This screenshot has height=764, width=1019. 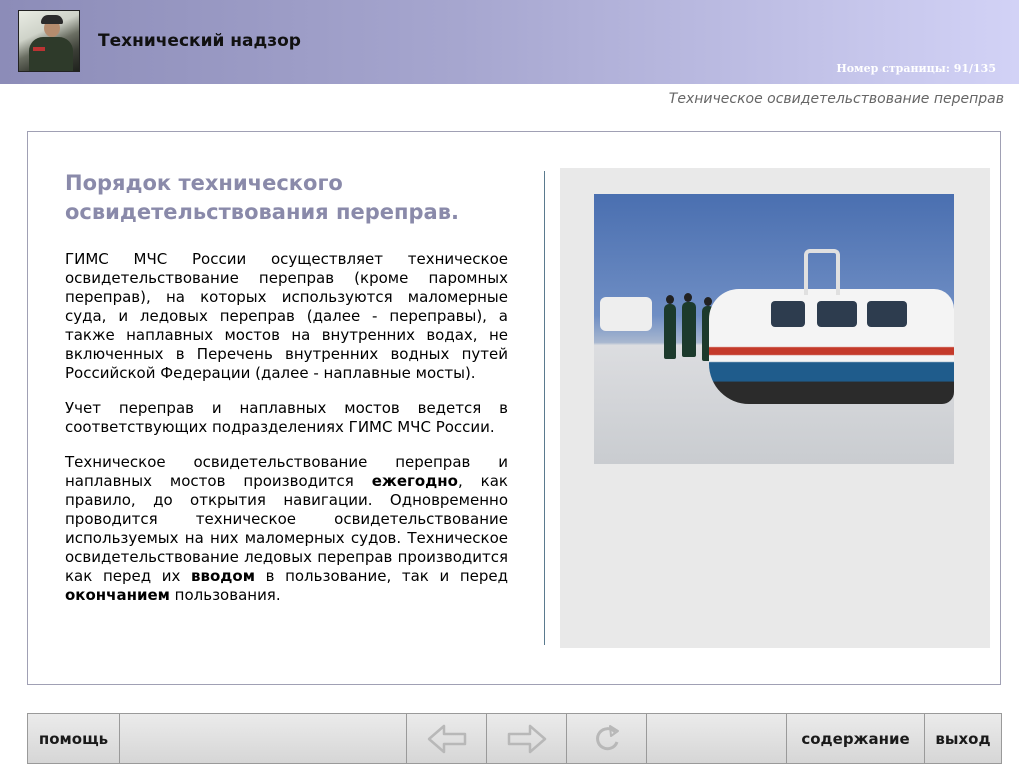 What do you see at coordinates (73, 738) in the screenshot?
I see `help-button: помощь` at bounding box center [73, 738].